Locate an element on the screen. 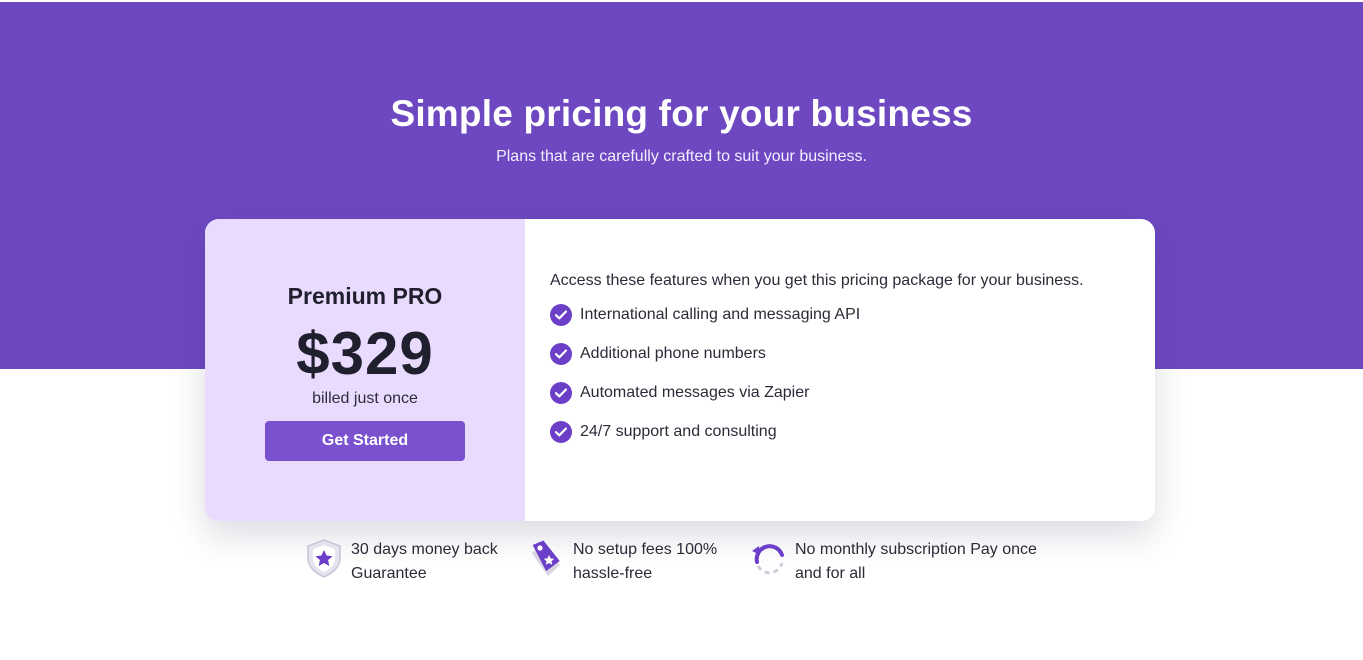  feature-item: Automated messages via Zapier is located at coordinates (705, 401).